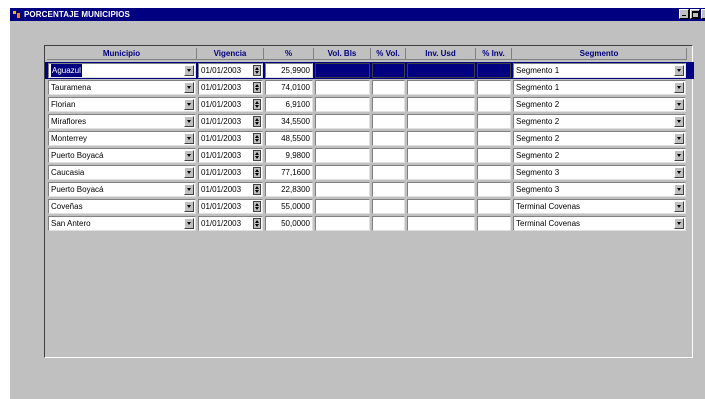 Image resolution: width=705 pixels, height=399 pixels. Describe the element at coordinates (357, 14) in the screenshot. I see `title-bar: PORCENTAJE MUNICIPIOS` at that location.